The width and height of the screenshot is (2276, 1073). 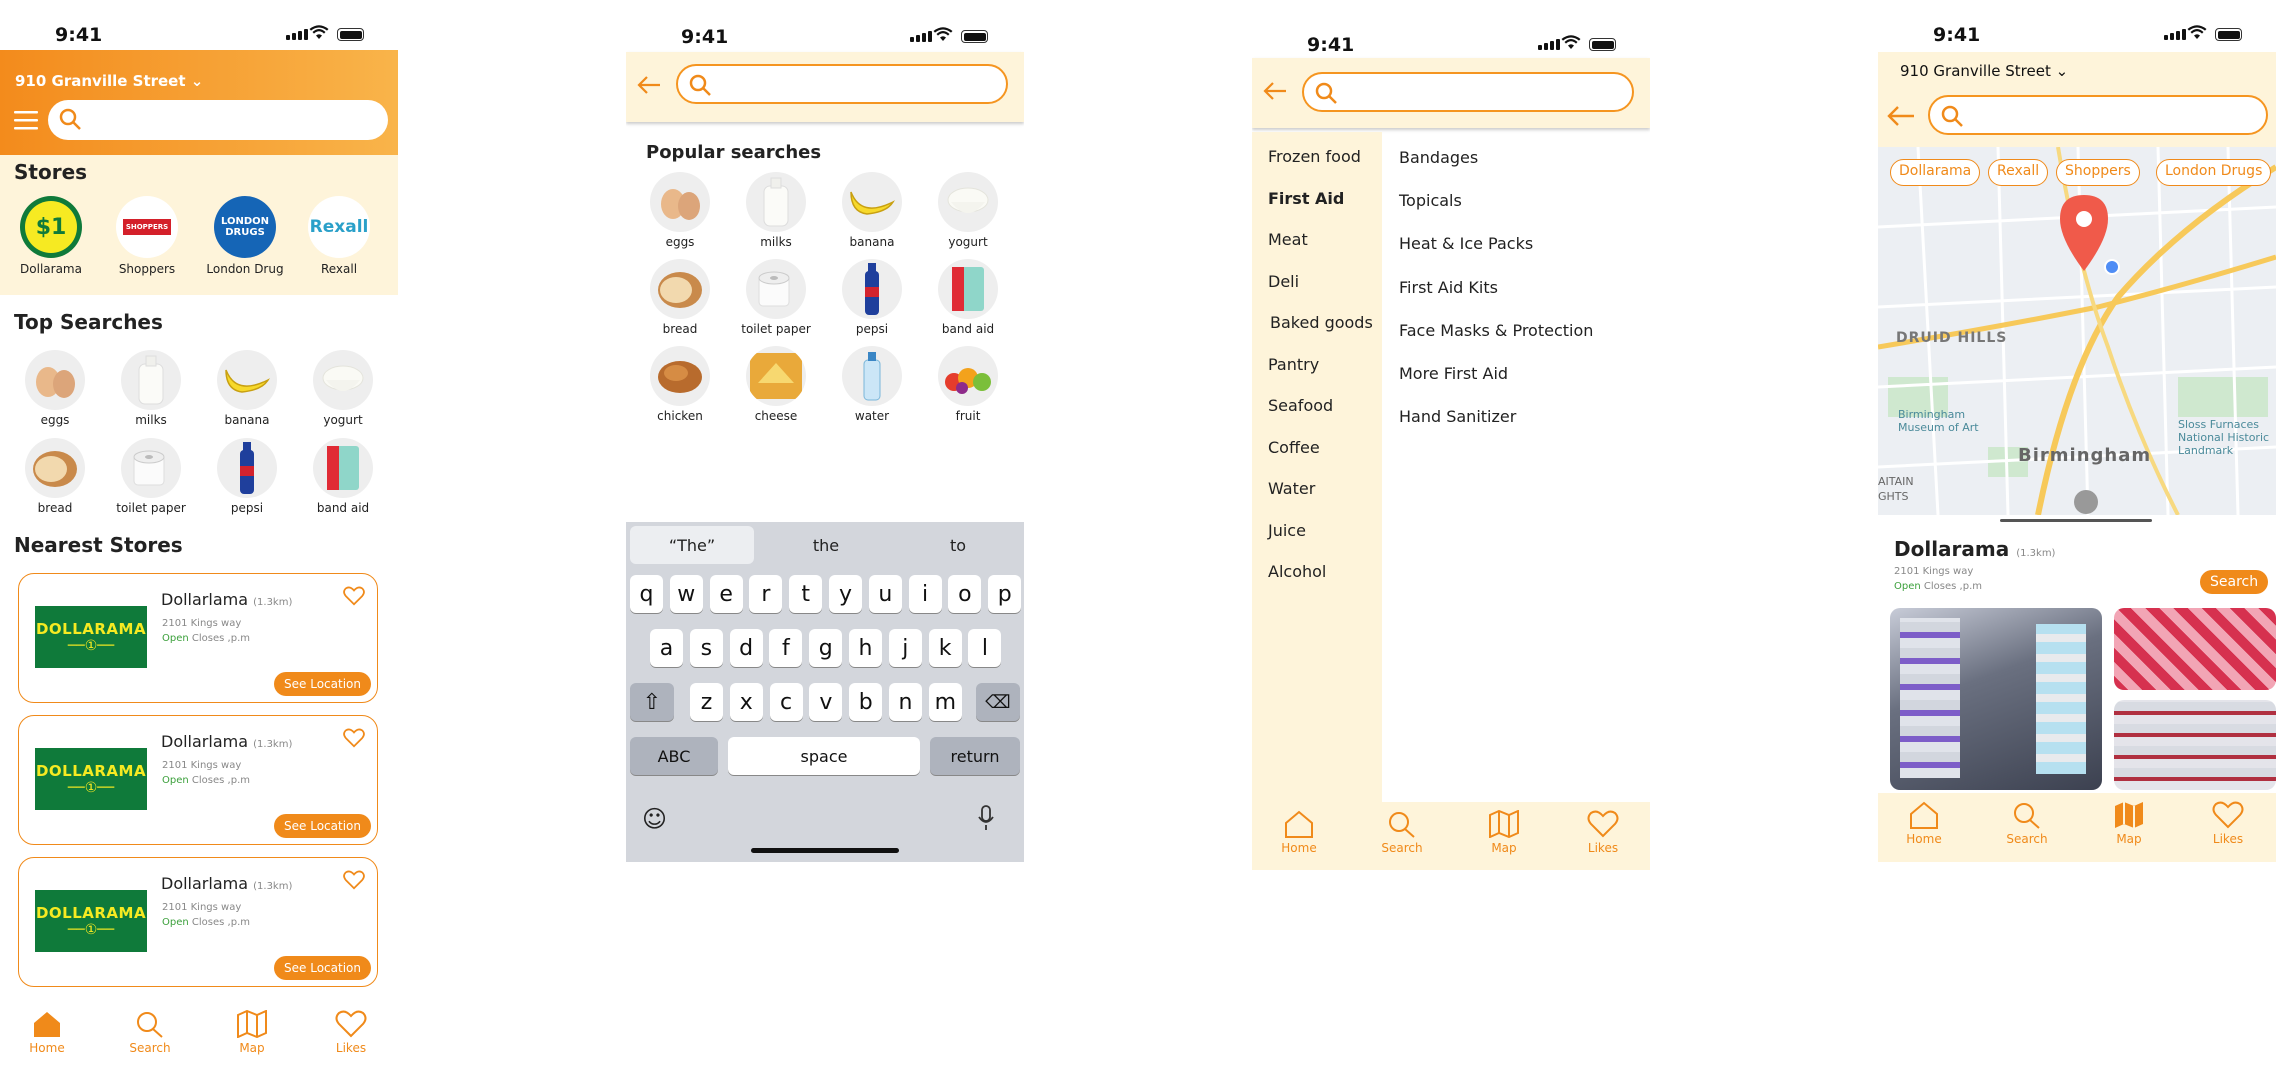 What do you see at coordinates (2018, 172) in the screenshot?
I see `store-filter-chip: Rexall` at bounding box center [2018, 172].